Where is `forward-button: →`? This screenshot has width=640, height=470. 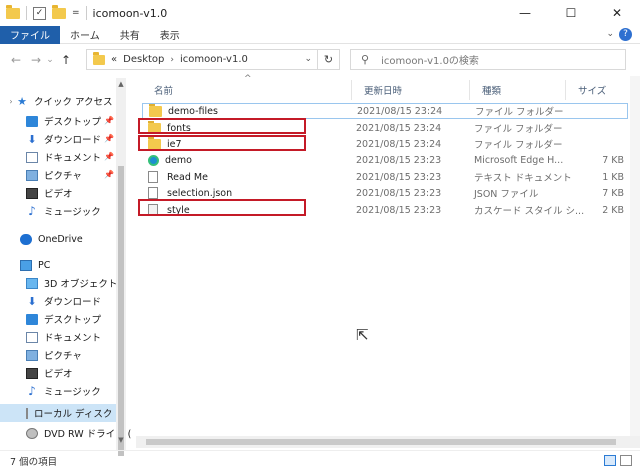 forward-button: → is located at coordinates (36, 60).